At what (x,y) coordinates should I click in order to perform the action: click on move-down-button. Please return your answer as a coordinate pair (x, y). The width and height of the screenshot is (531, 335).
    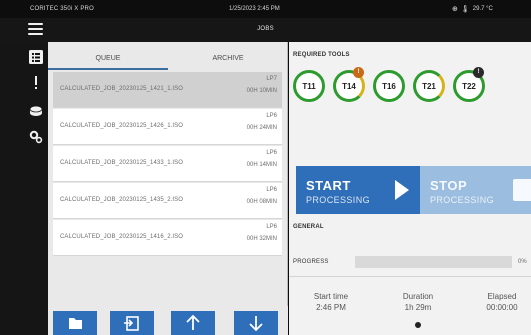
    Looking at the image, I should click on (256, 323).